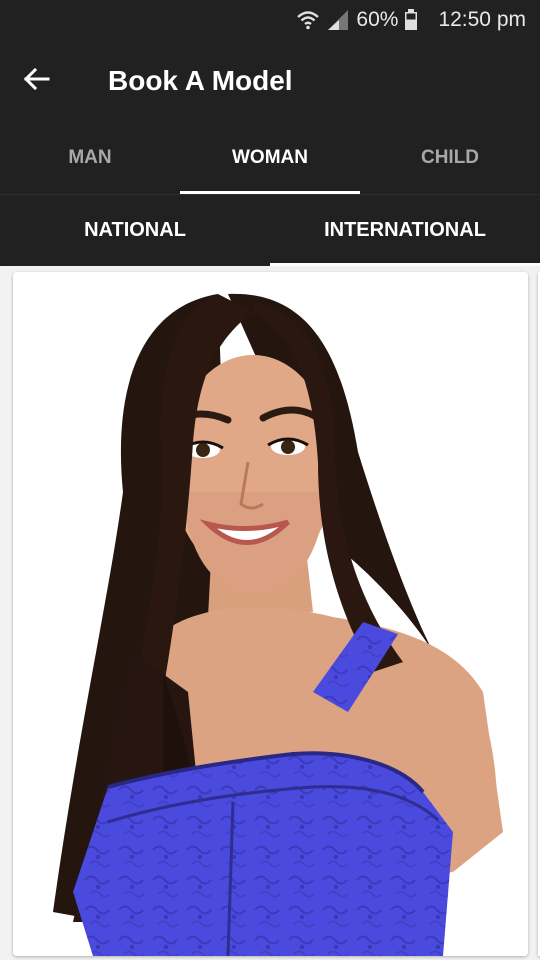 The width and height of the screenshot is (540, 960). I want to click on battery-icon, so click(411, 20).